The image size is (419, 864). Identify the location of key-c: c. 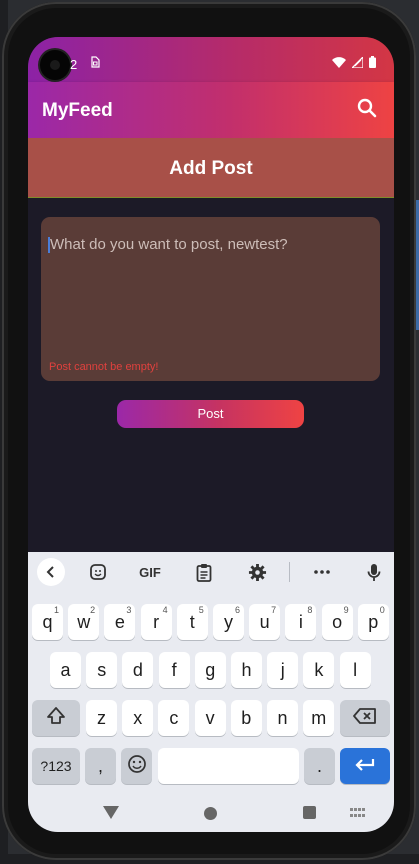
(174, 718).